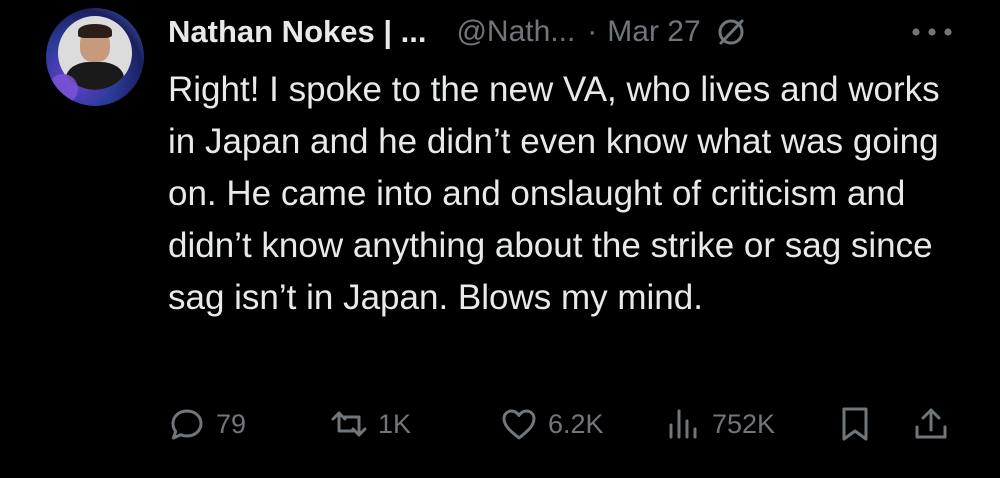 The width and height of the screenshot is (1000, 478). I want to click on avatar, so click(95, 57).